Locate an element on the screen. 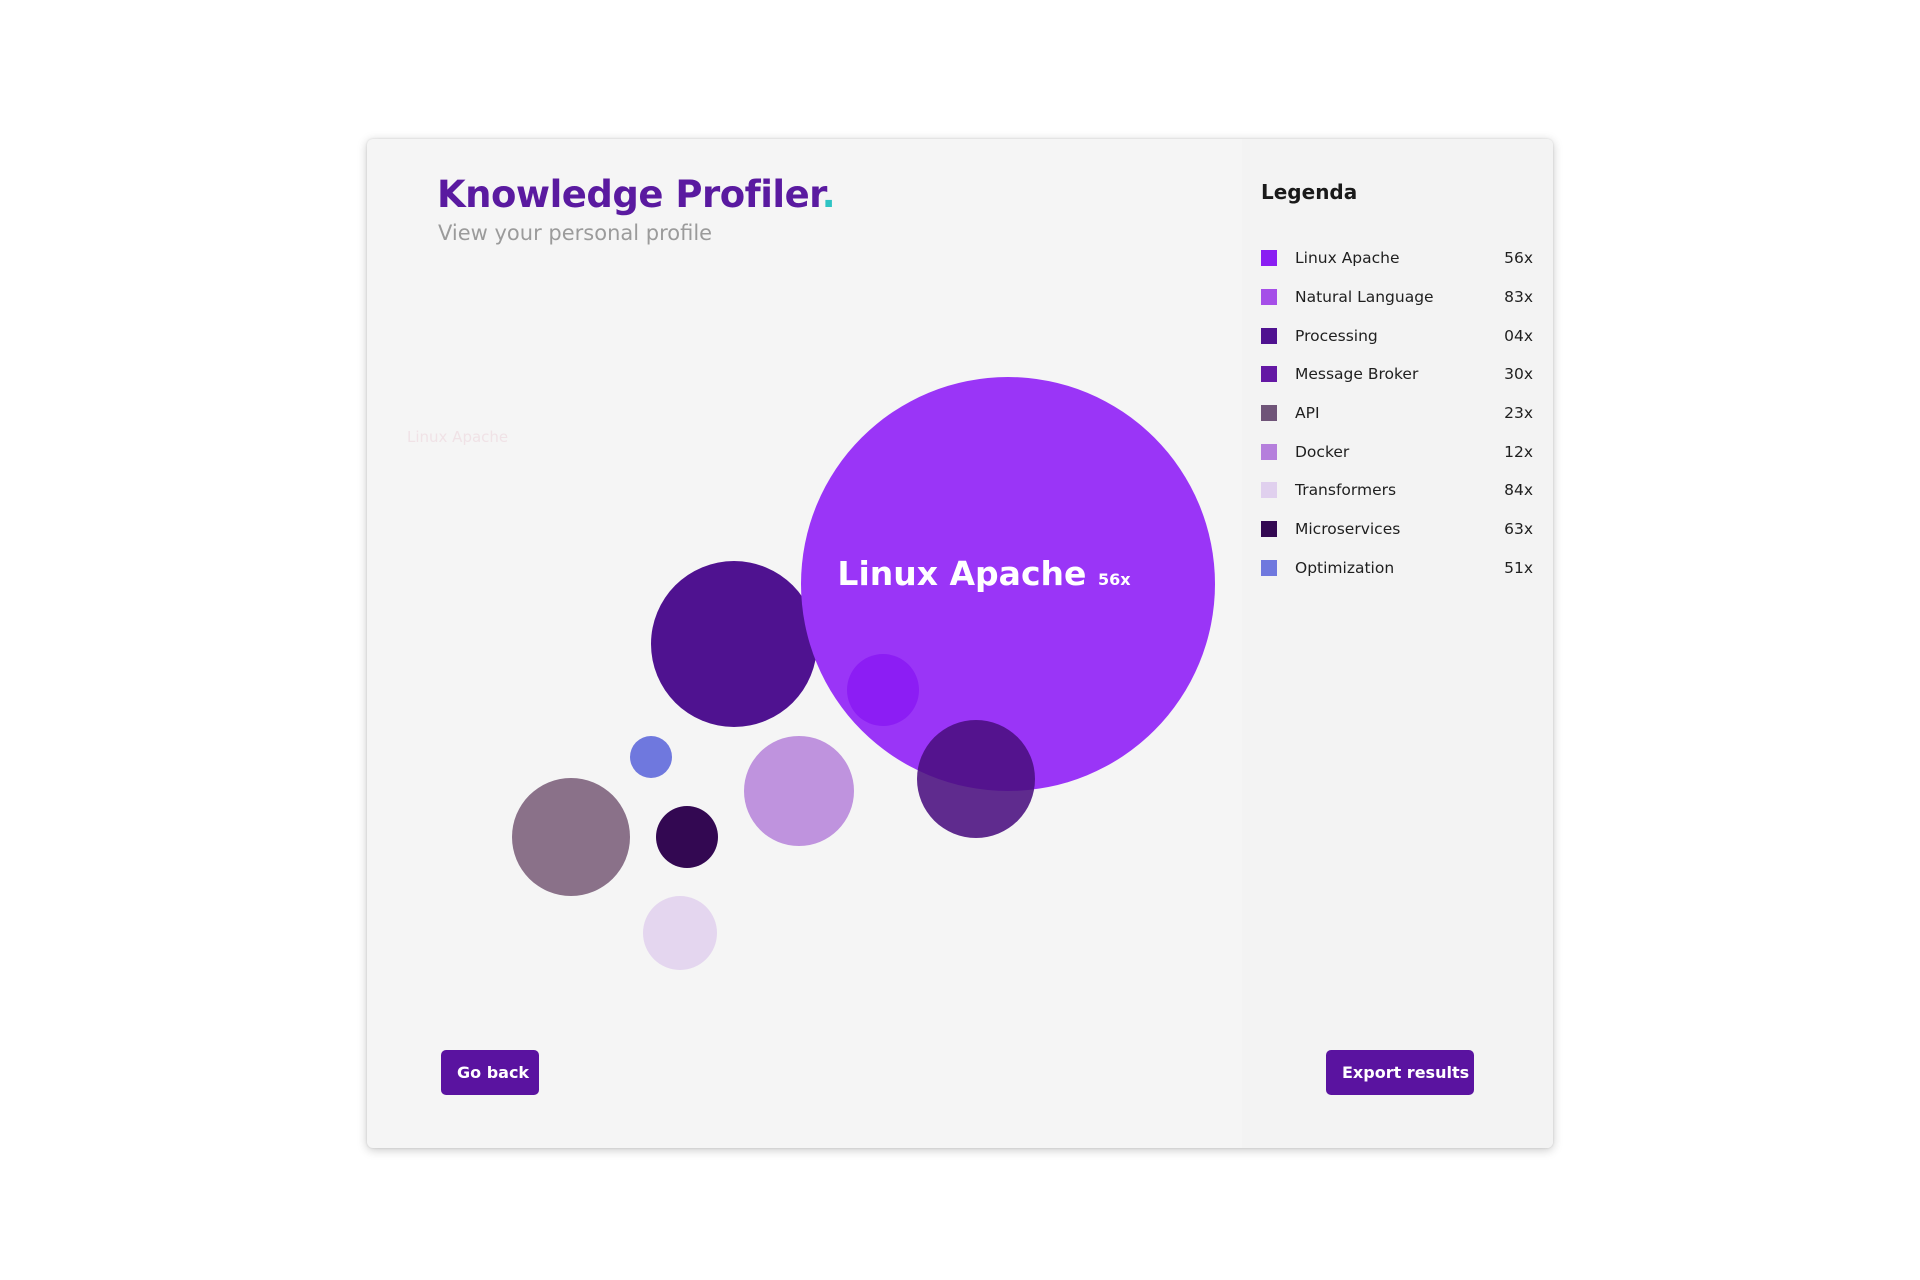 The height and width of the screenshot is (1280, 1920). legend-item-count: 56x is located at coordinates (1518, 258).